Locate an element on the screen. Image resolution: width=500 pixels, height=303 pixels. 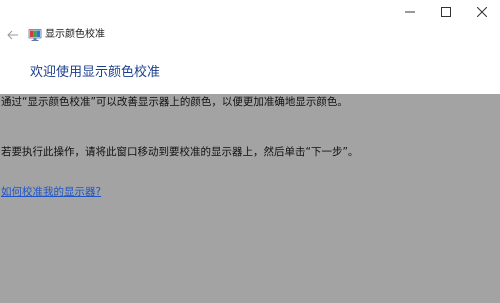
intro-paragraph: 通过“显示颜色校准”可以改善显示器上的颜色，以便更加准确地显示颜色。 is located at coordinates (174, 102).